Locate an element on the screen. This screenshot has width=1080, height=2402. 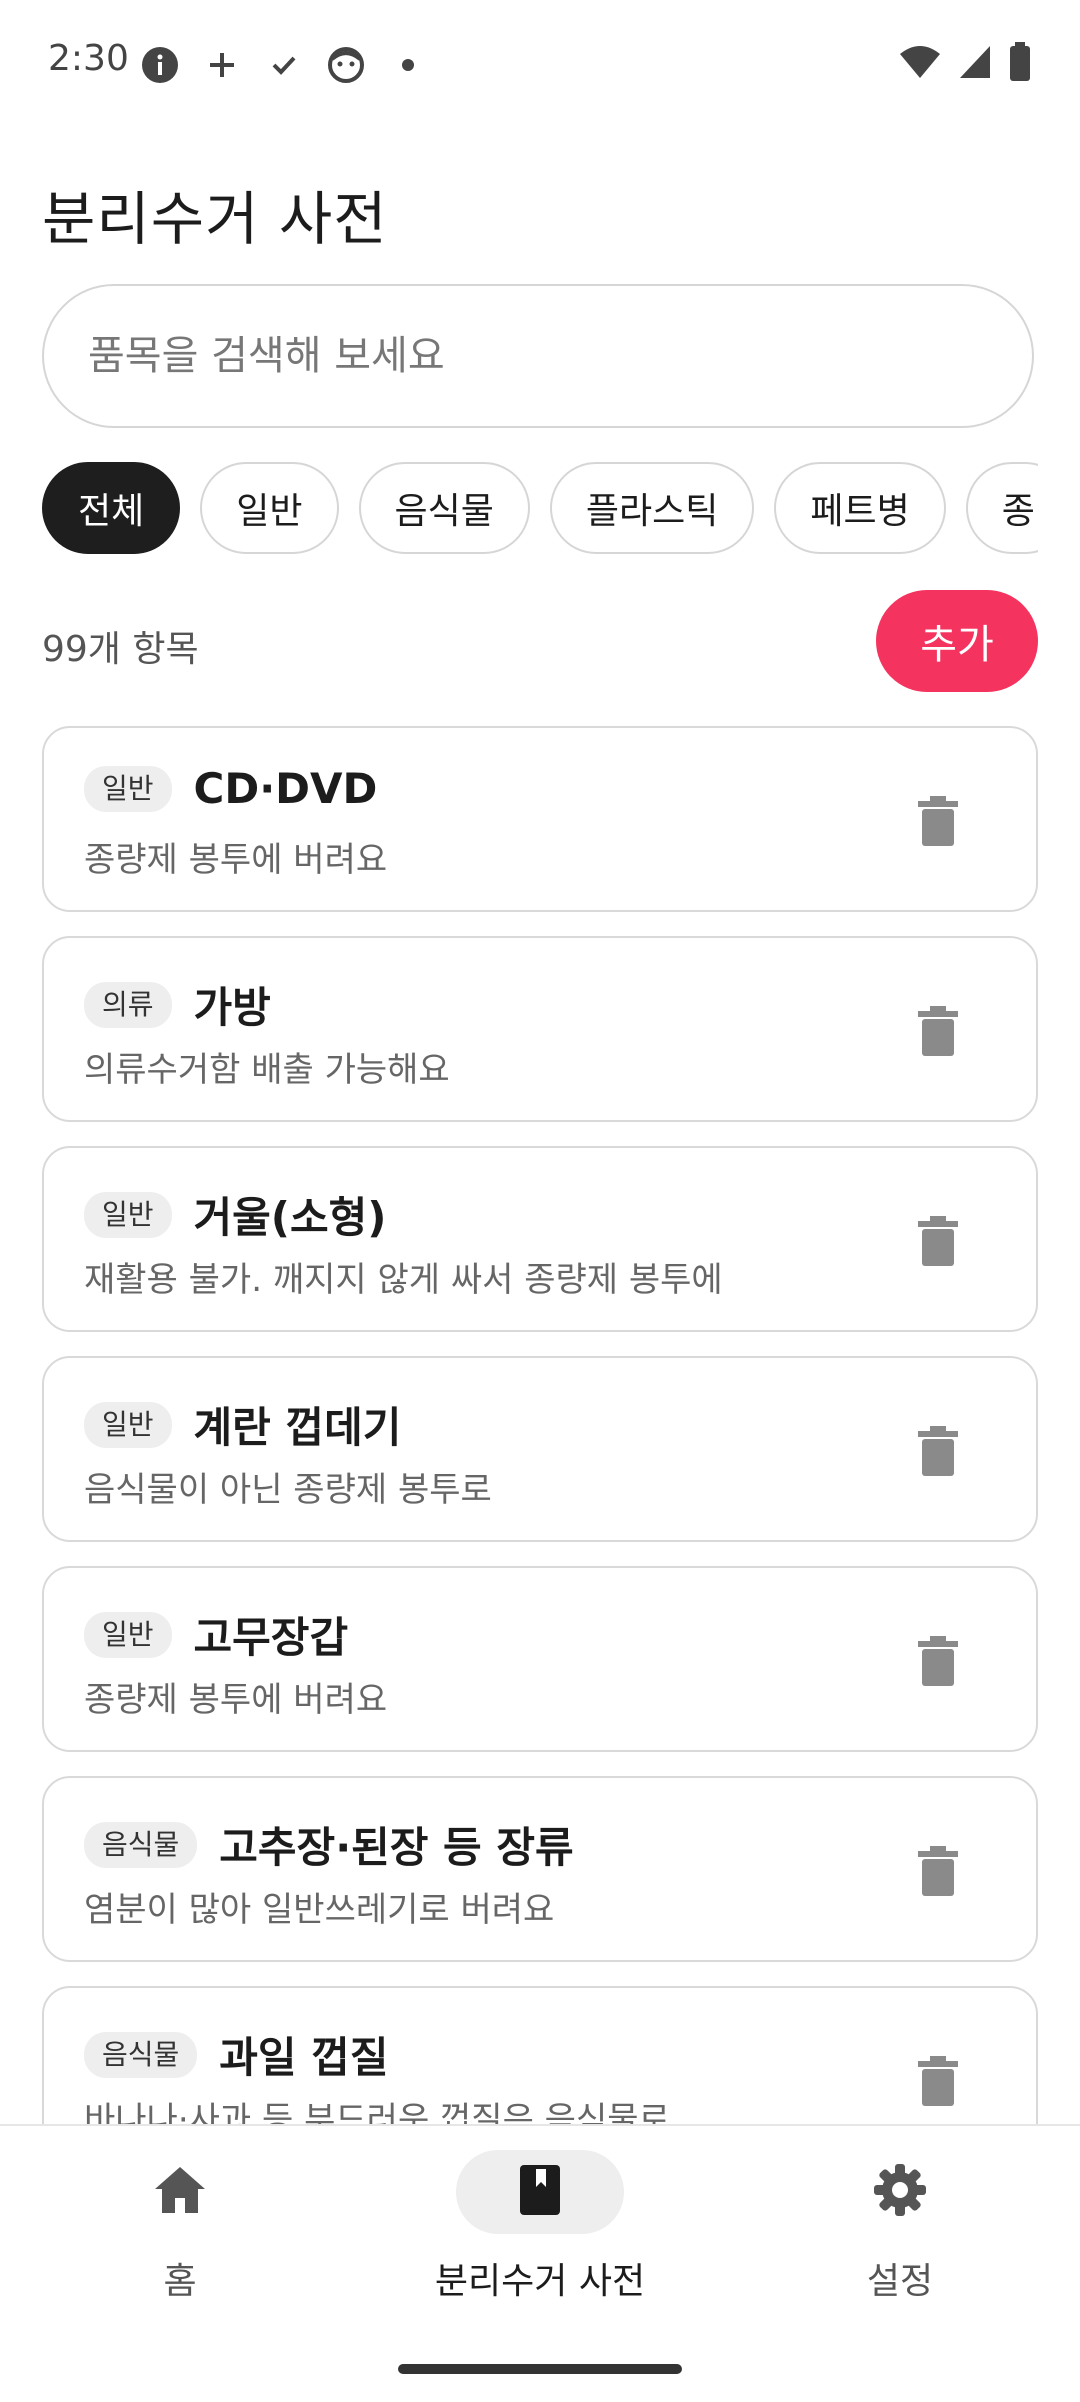
wifi-icon is located at coordinates (920, 64).